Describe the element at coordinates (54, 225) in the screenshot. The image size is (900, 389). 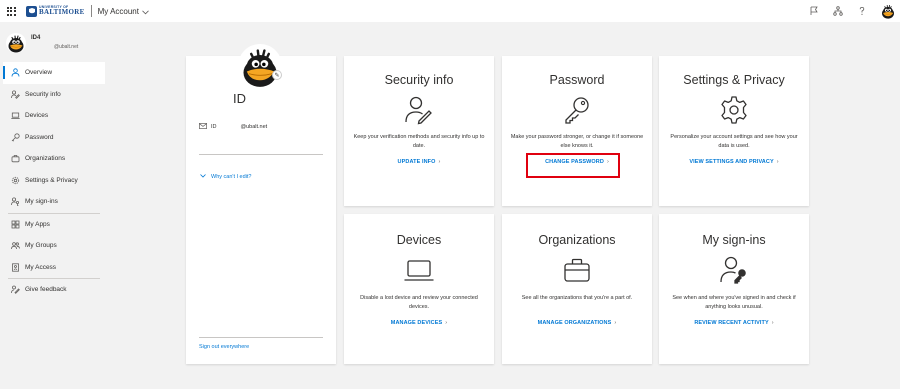
I see `sidebar-item-my-apps: My Apps` at that location.